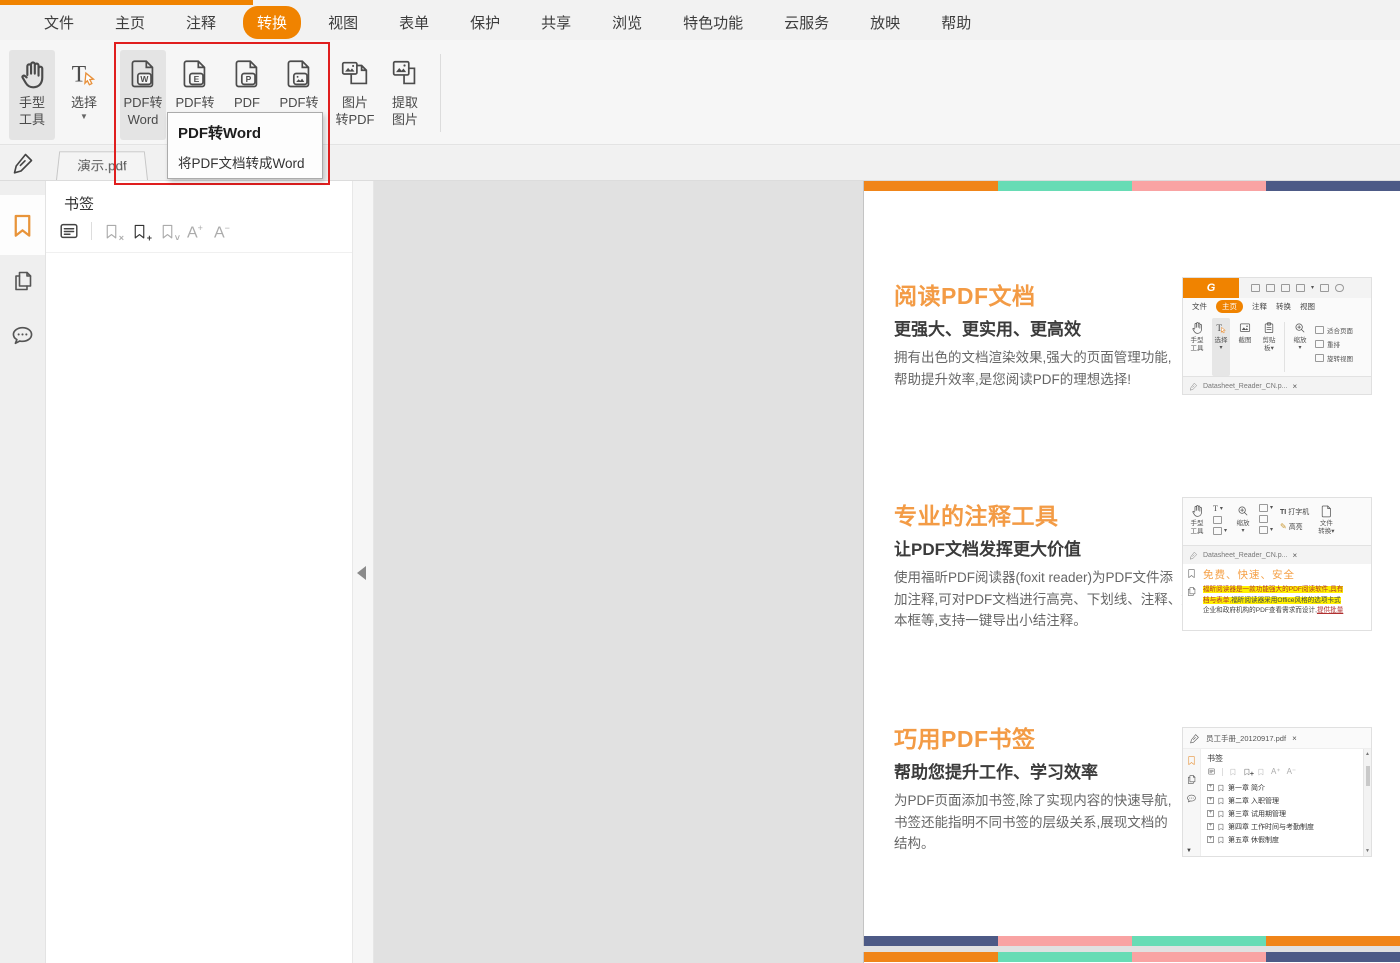 Image resolution: width=1400 pixels, height=963 pixels. Describe the element at coordinates (965, 296) in the screenshot. I see `section-title: 阅读PDF文档` at that location.